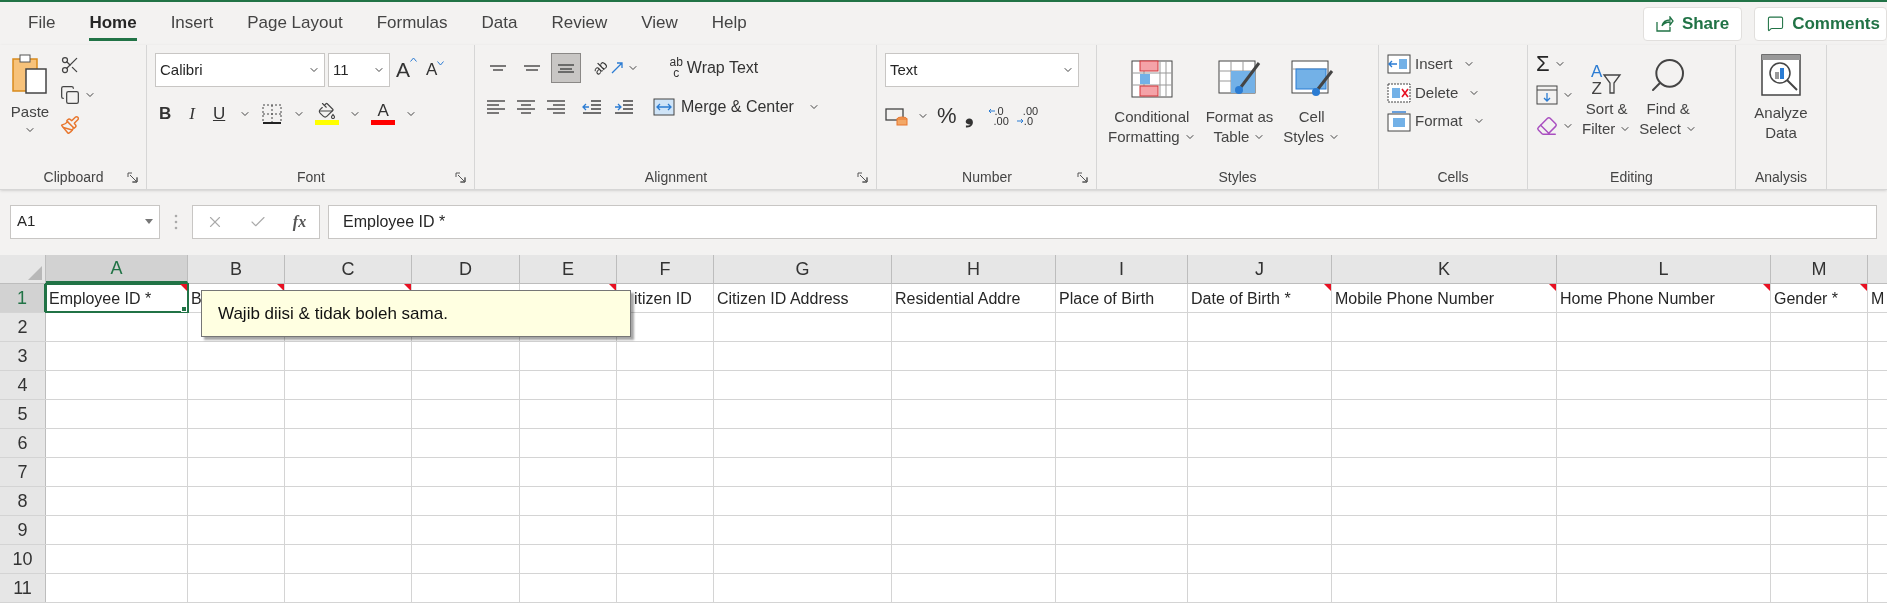 This screenshot has height=603, width=1887. What do you see at coordinates (441, 64) in the screenshot?
I see `down-caret-icon` at bounding box center [441, 64].